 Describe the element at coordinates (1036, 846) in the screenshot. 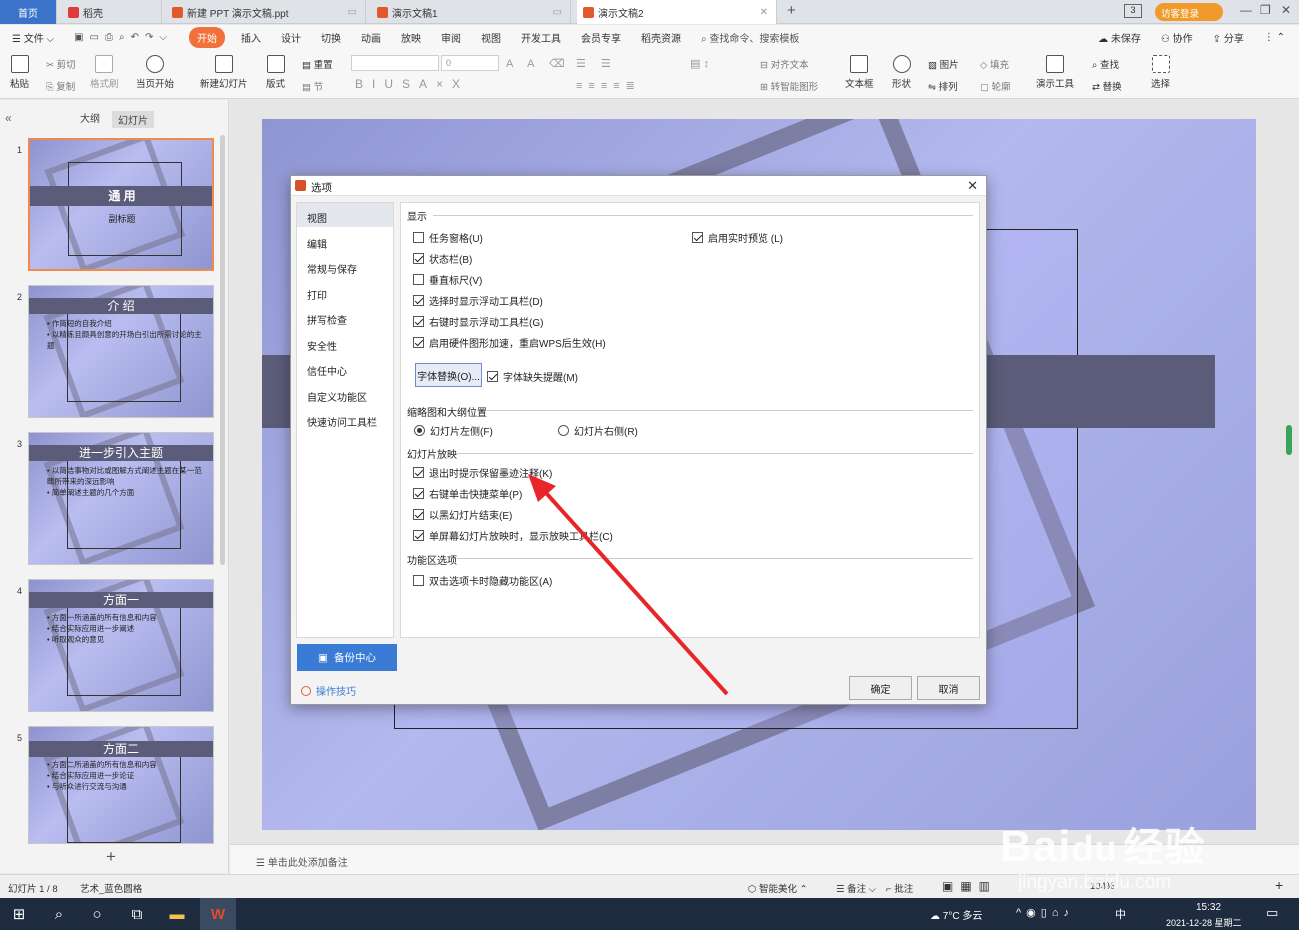

I see `watermark-brand: Bai` at that location.